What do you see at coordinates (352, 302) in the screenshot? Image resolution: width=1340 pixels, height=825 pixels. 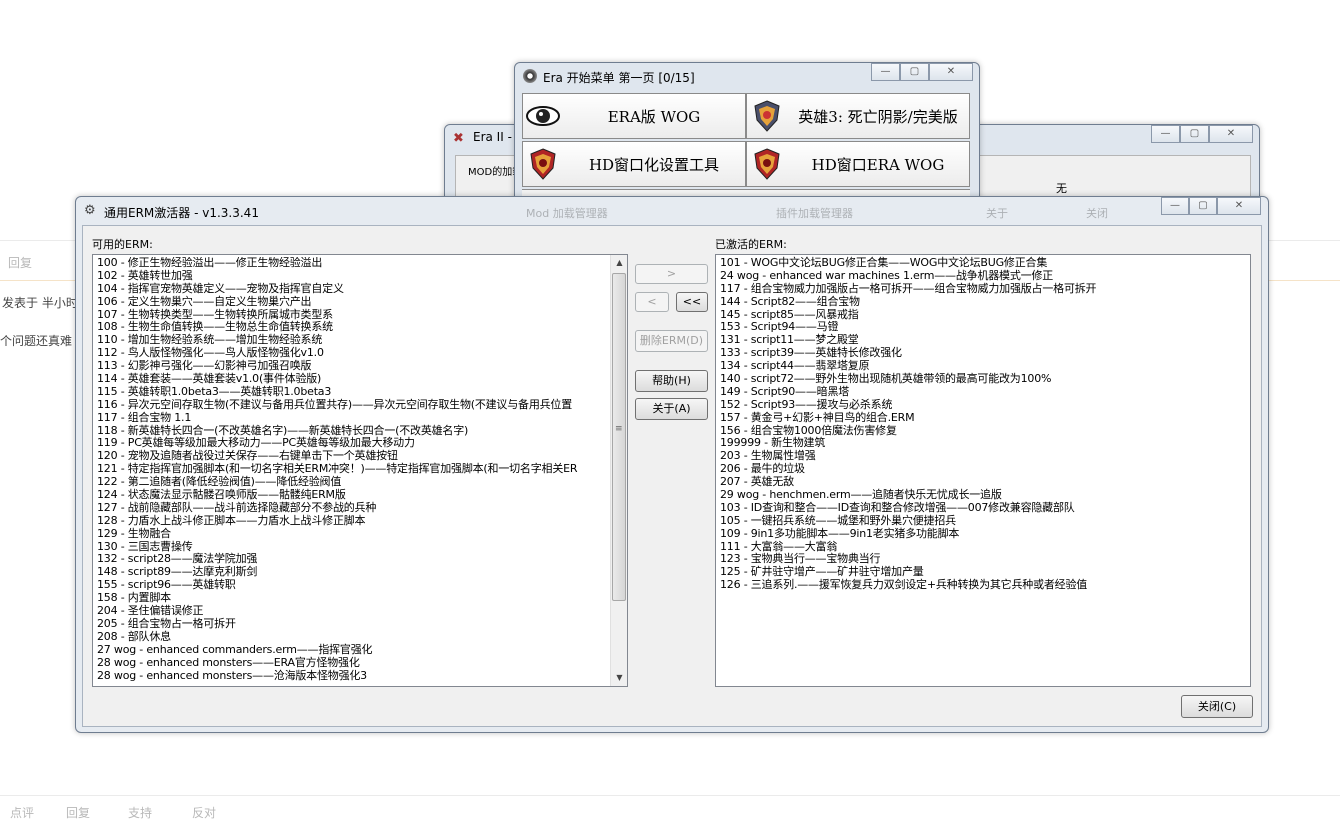 I see `available-erm-item: 106 - 定义生物巢穴——自定义生物巢穴产出` at bounding box center [352, 302].